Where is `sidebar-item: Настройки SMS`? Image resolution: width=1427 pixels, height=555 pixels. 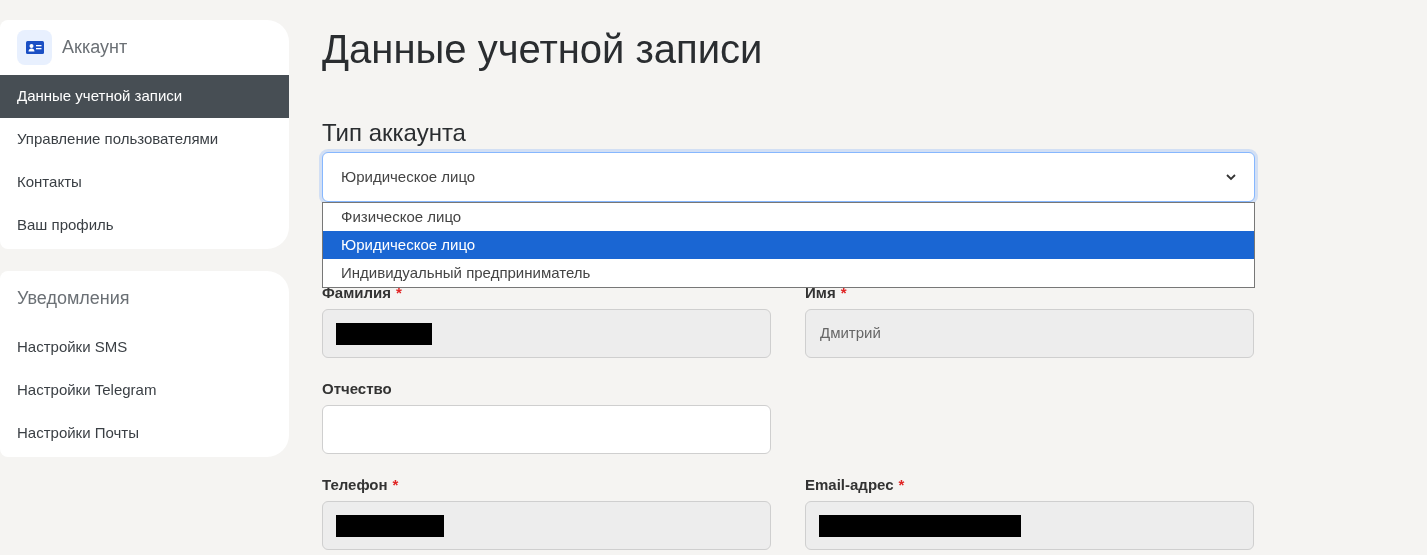 sidebar-item: Настройки SMS is located at coordinates (144, 347).